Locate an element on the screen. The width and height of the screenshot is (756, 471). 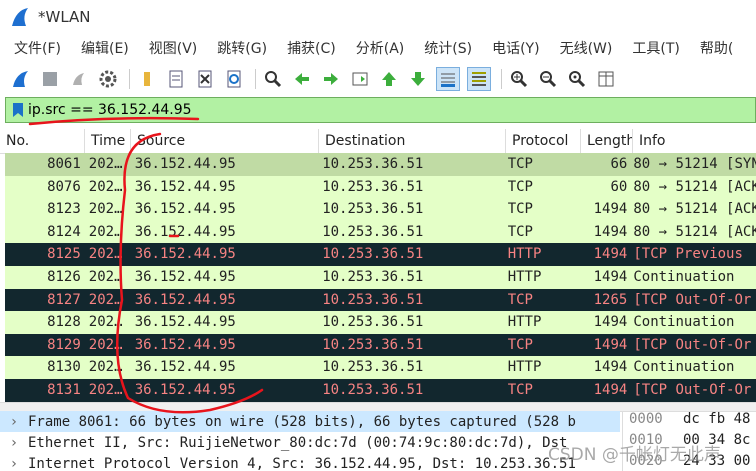
forward-arrow-icon is located at coordinates (331, 79).